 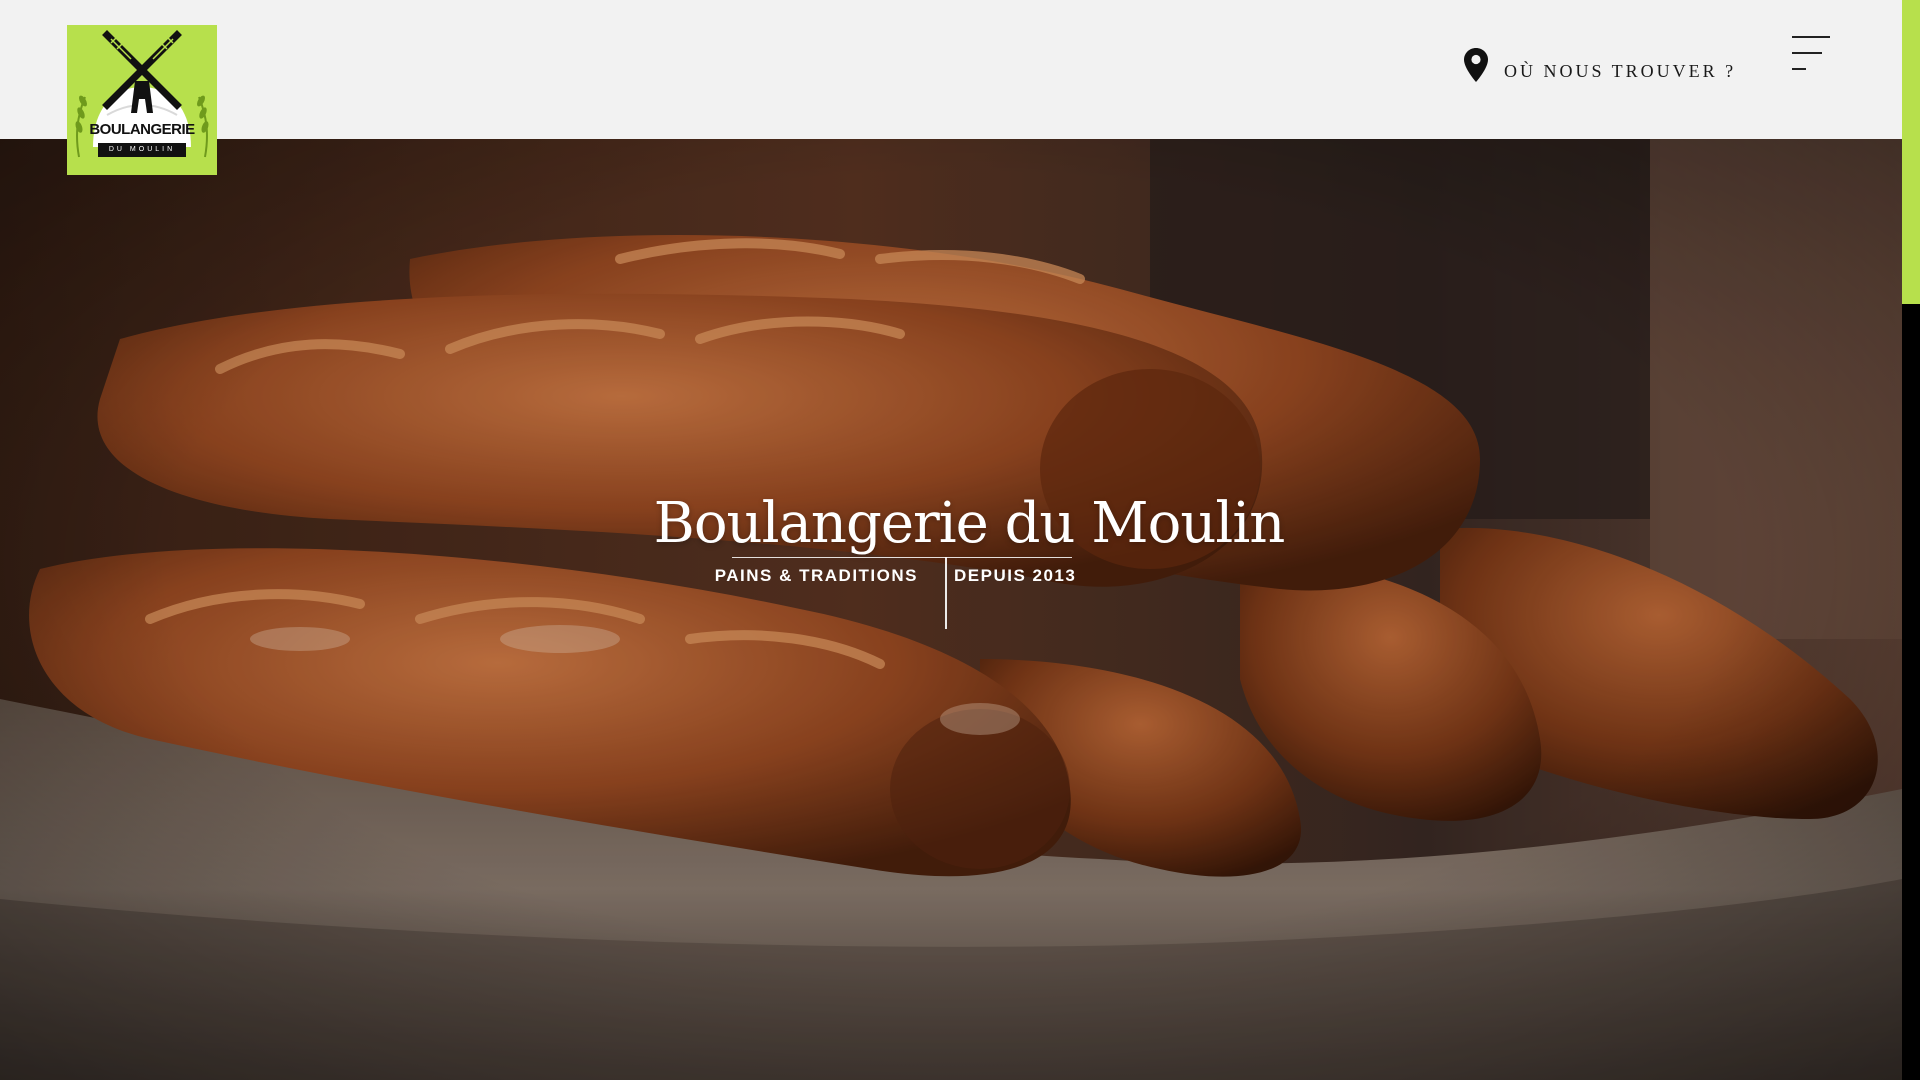 I want to click on logo-subtitle: DU MOULIN, so click(x=142, y=150).